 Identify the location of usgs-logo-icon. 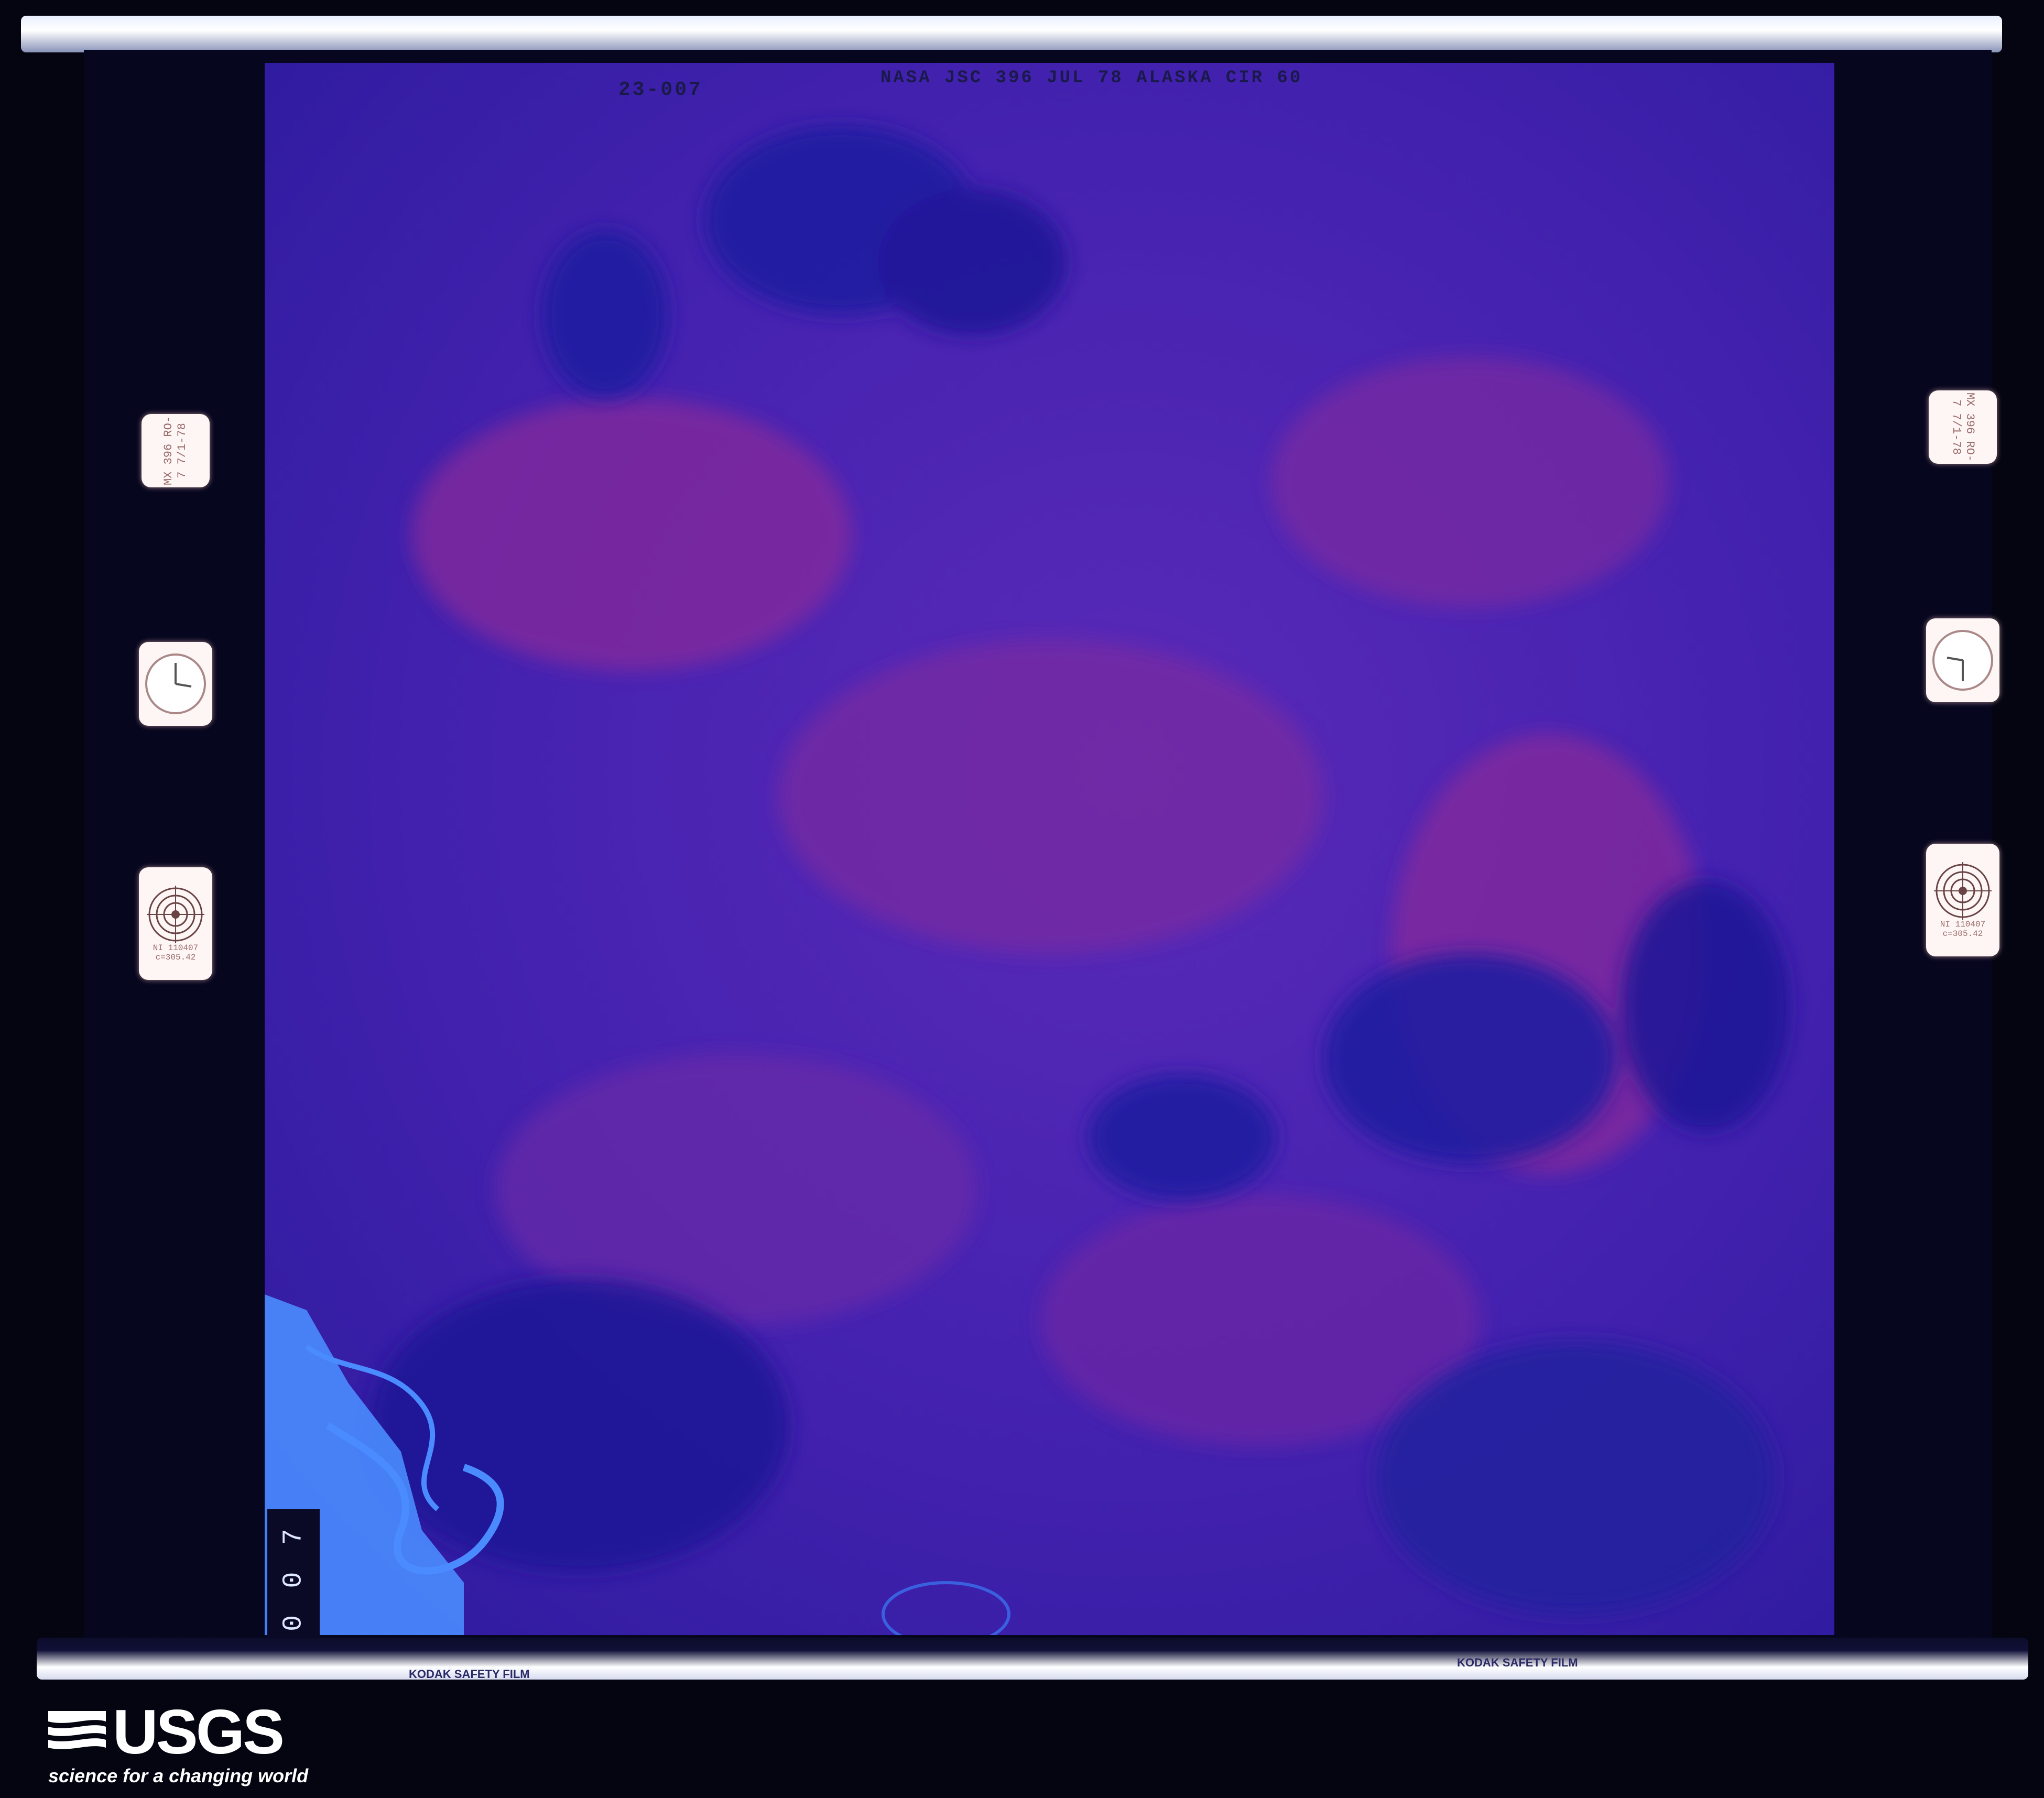
(77, 1730).